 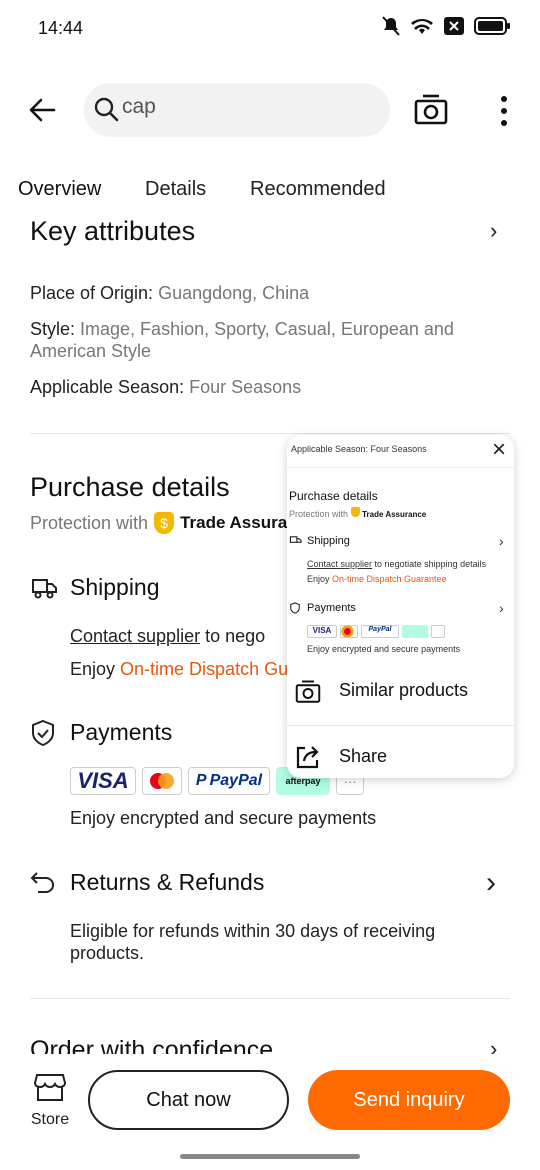 I want to click on chat-now-button: Chat now, so click(x=188, y=1100).